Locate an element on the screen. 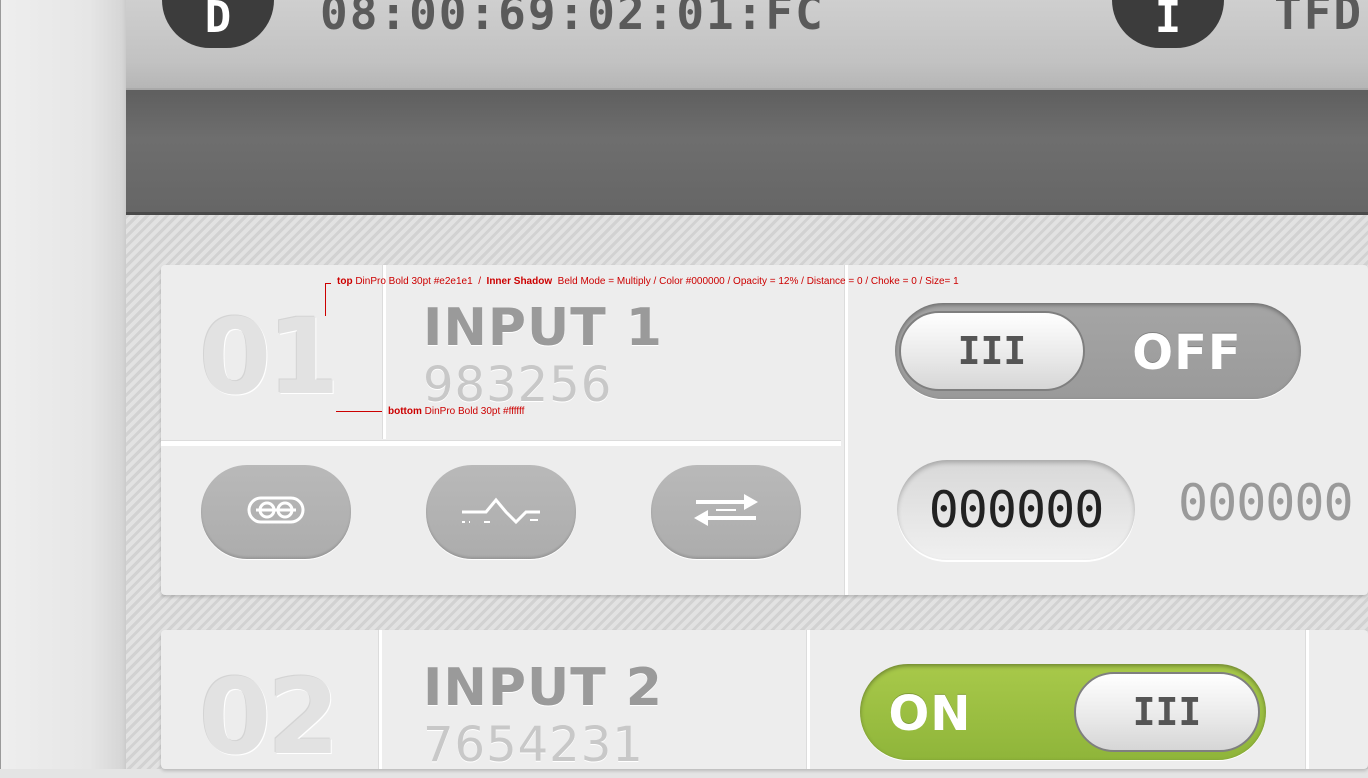  waveform-icon is located at coordinates (501, 512).